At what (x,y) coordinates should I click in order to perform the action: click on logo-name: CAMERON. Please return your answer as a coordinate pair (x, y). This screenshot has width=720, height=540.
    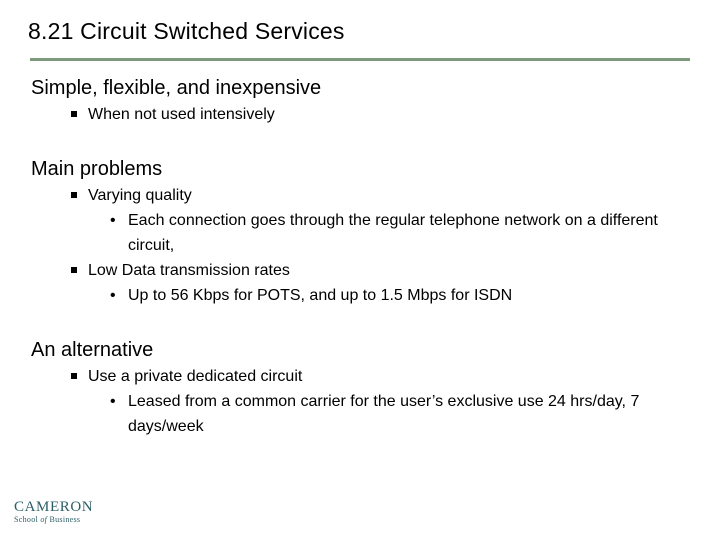
    Looking at the image, I should click on (54, 507).